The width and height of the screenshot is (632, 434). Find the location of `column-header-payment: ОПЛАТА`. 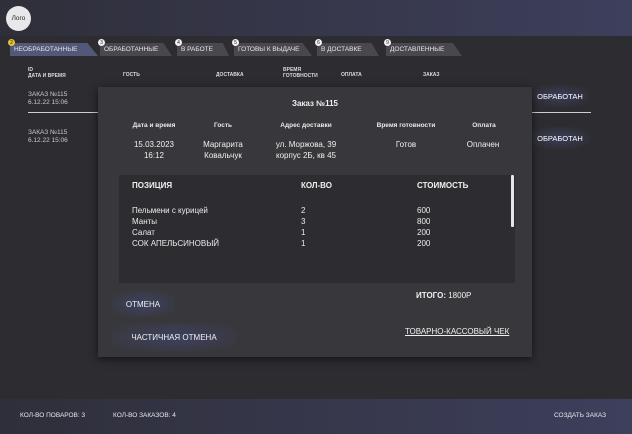

column-header-payment: ОПЛАТА is located at coordinates (351, 75).